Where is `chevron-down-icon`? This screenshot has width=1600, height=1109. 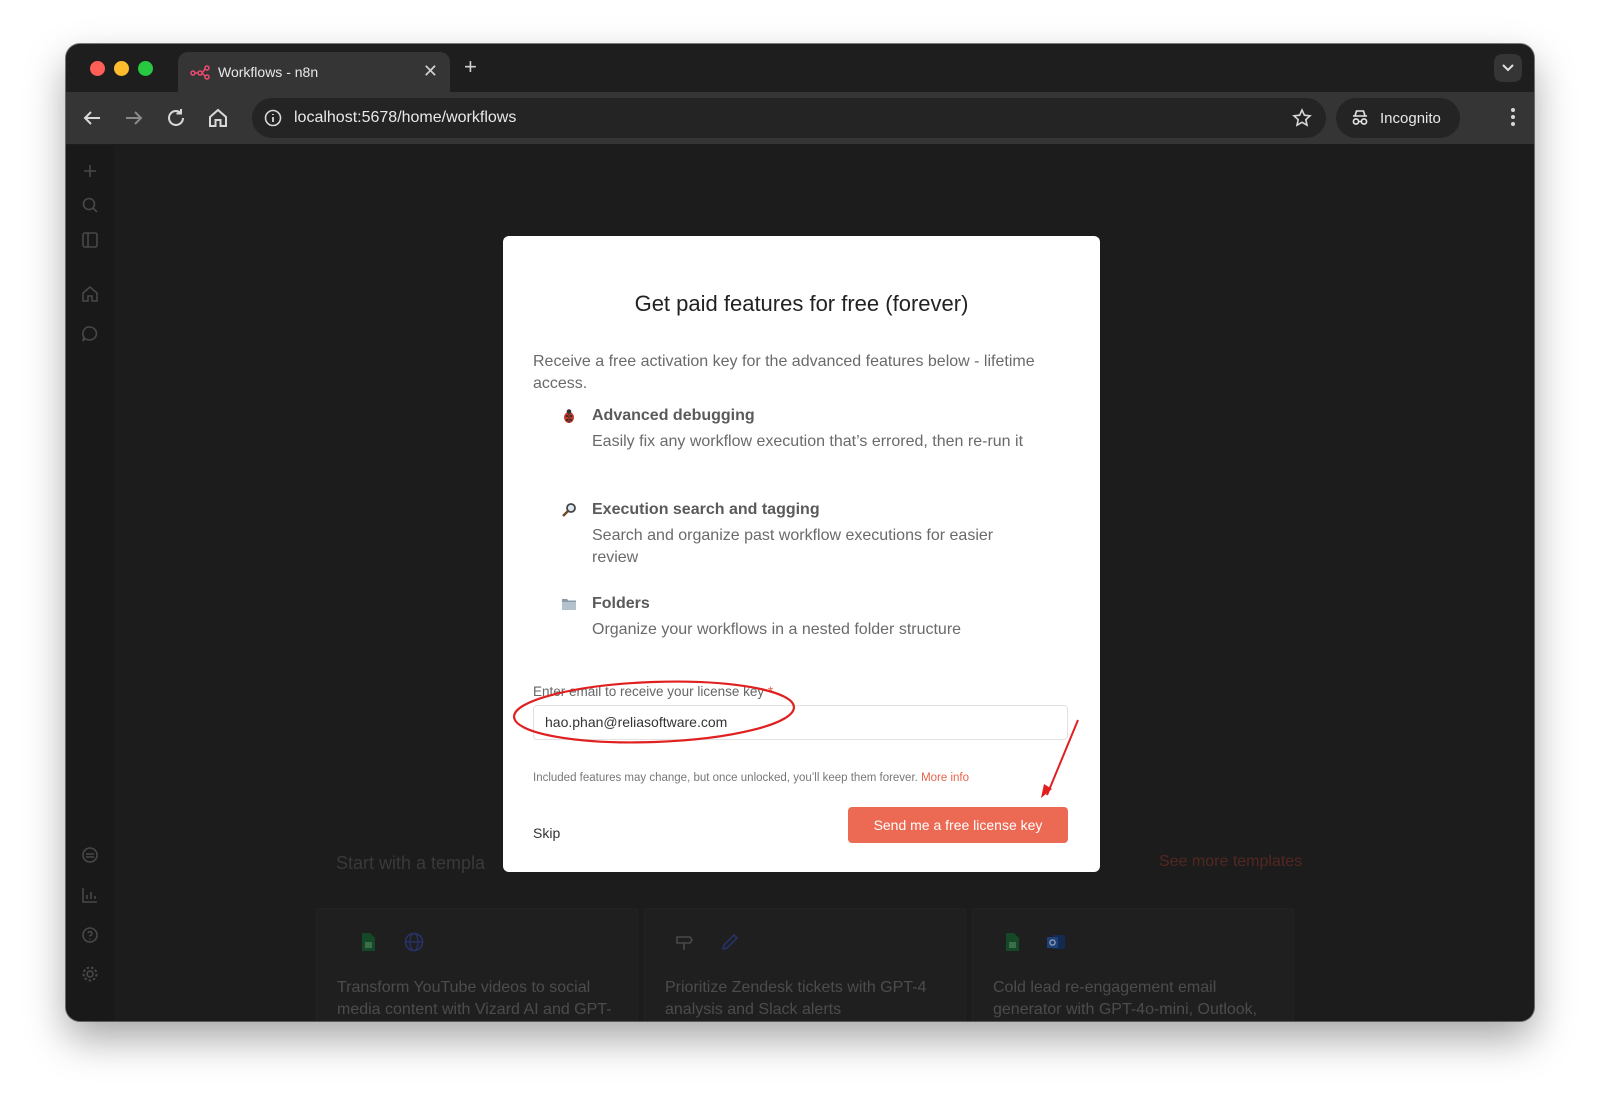 chevron-down-icon is located at coordinates (1508, 68).